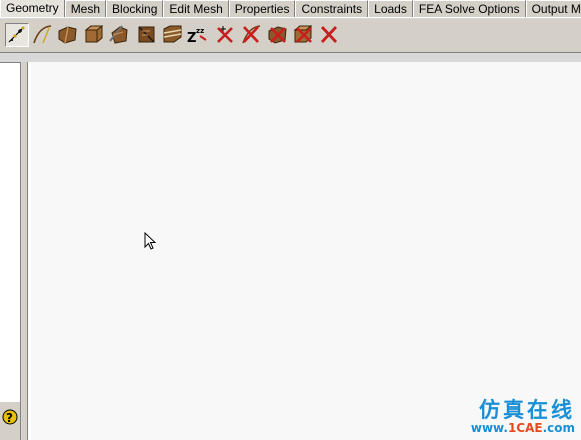 The width and height of the screenshot is (581, 440). I want to click on help-button: ?, so click(10, 418).